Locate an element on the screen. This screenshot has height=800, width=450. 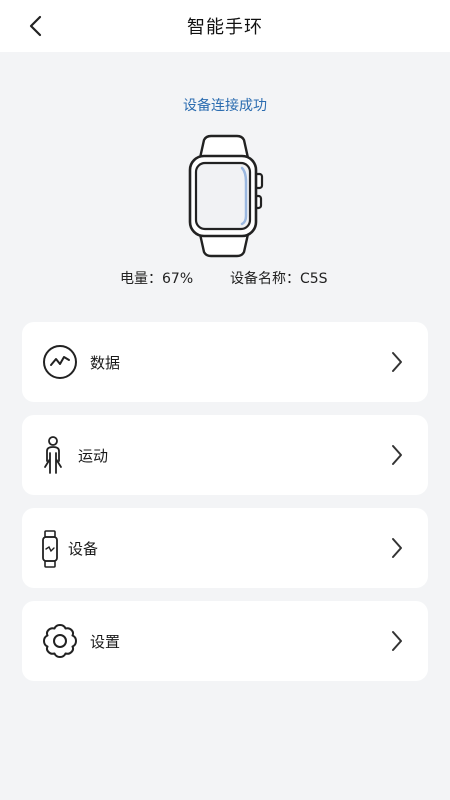
menu-item-data: 数据 is located at coordinates (225, 362).